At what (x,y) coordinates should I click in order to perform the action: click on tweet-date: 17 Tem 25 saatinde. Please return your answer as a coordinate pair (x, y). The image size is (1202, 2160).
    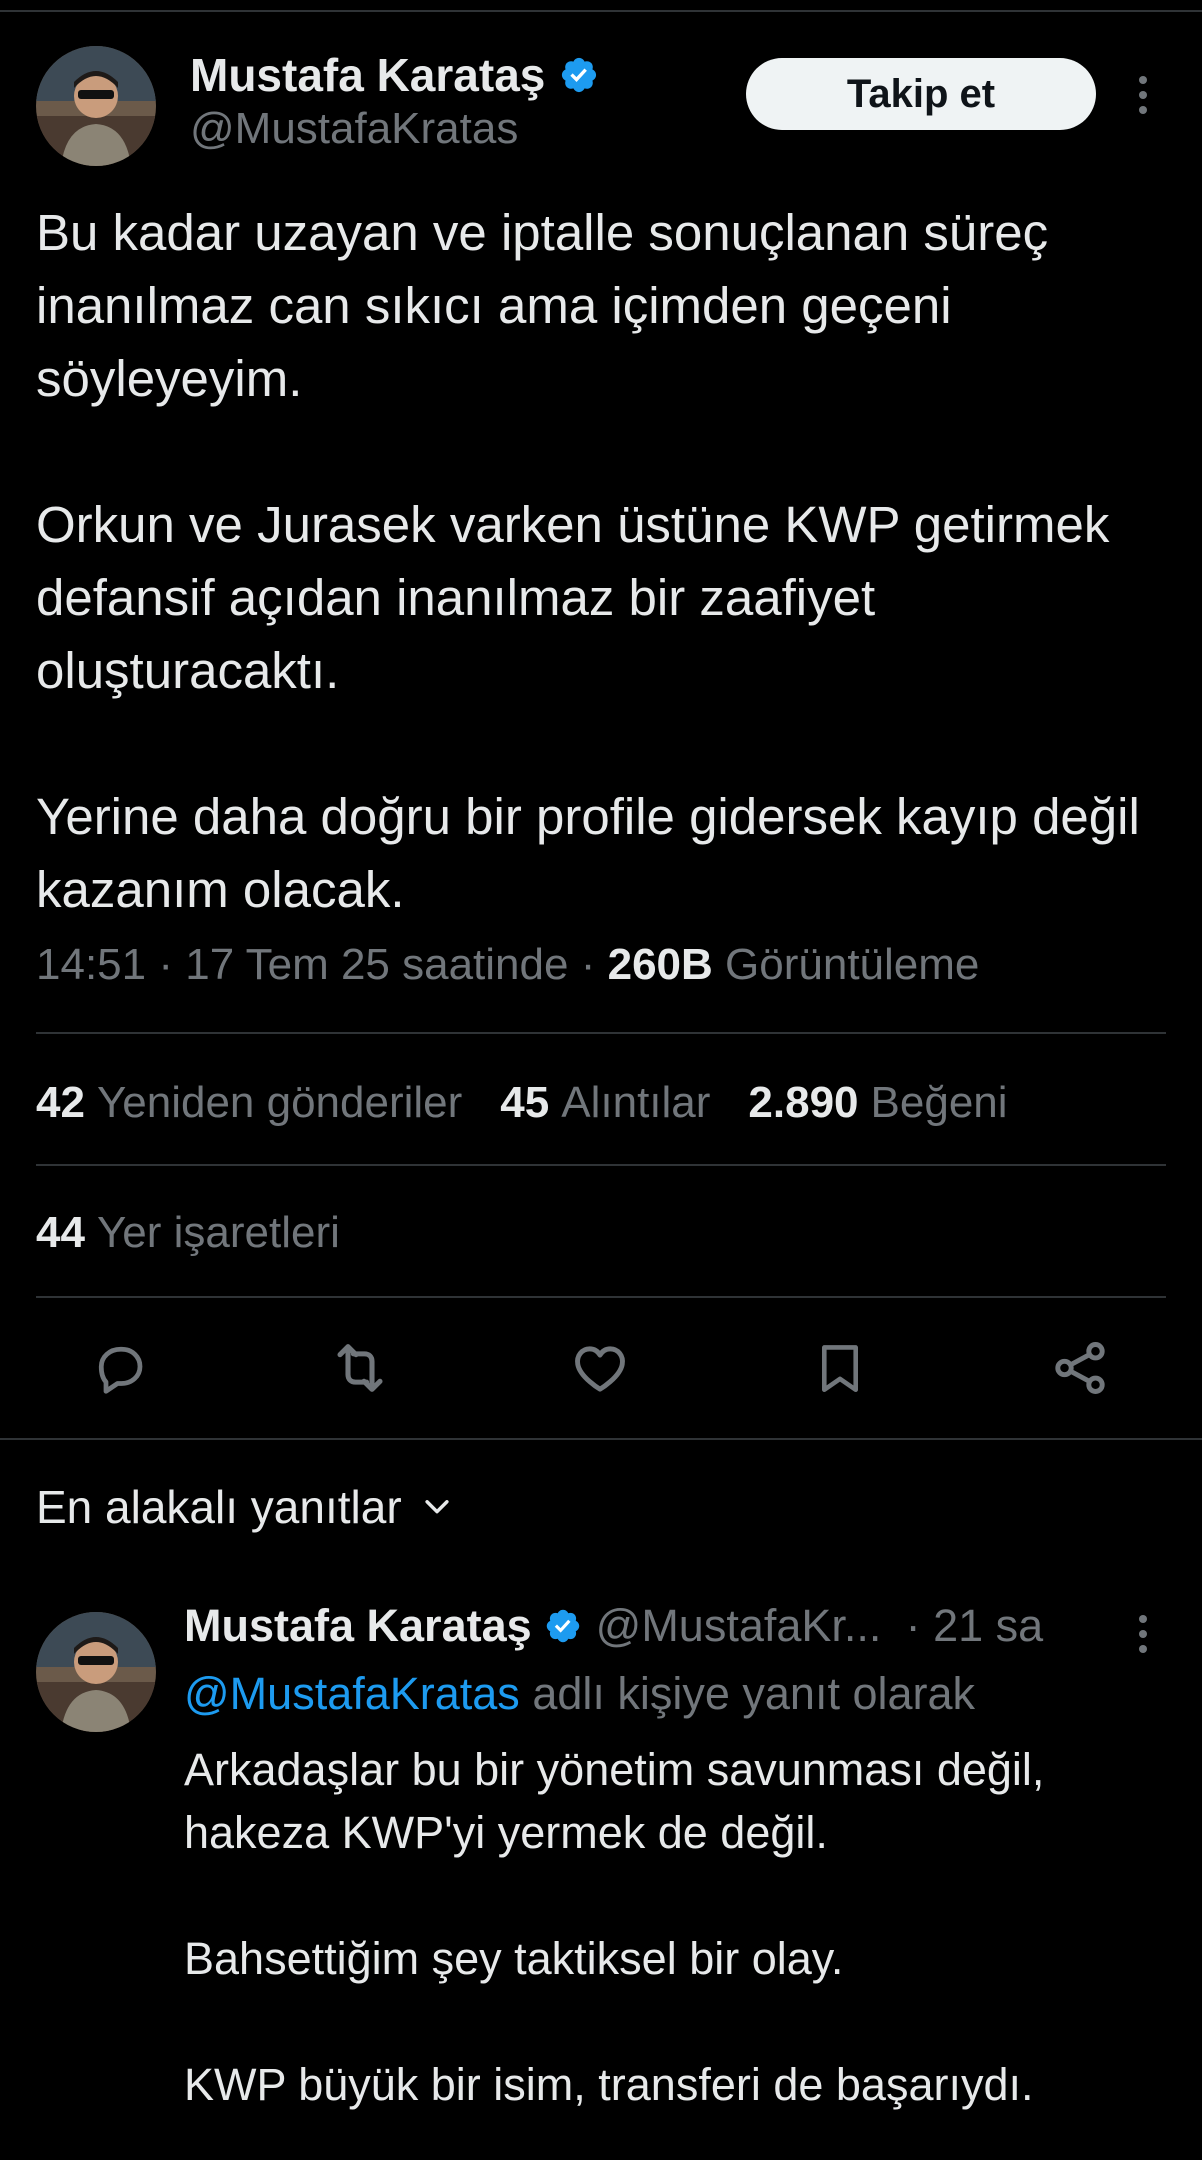
    Looking at the image, I should click on (376, 964).